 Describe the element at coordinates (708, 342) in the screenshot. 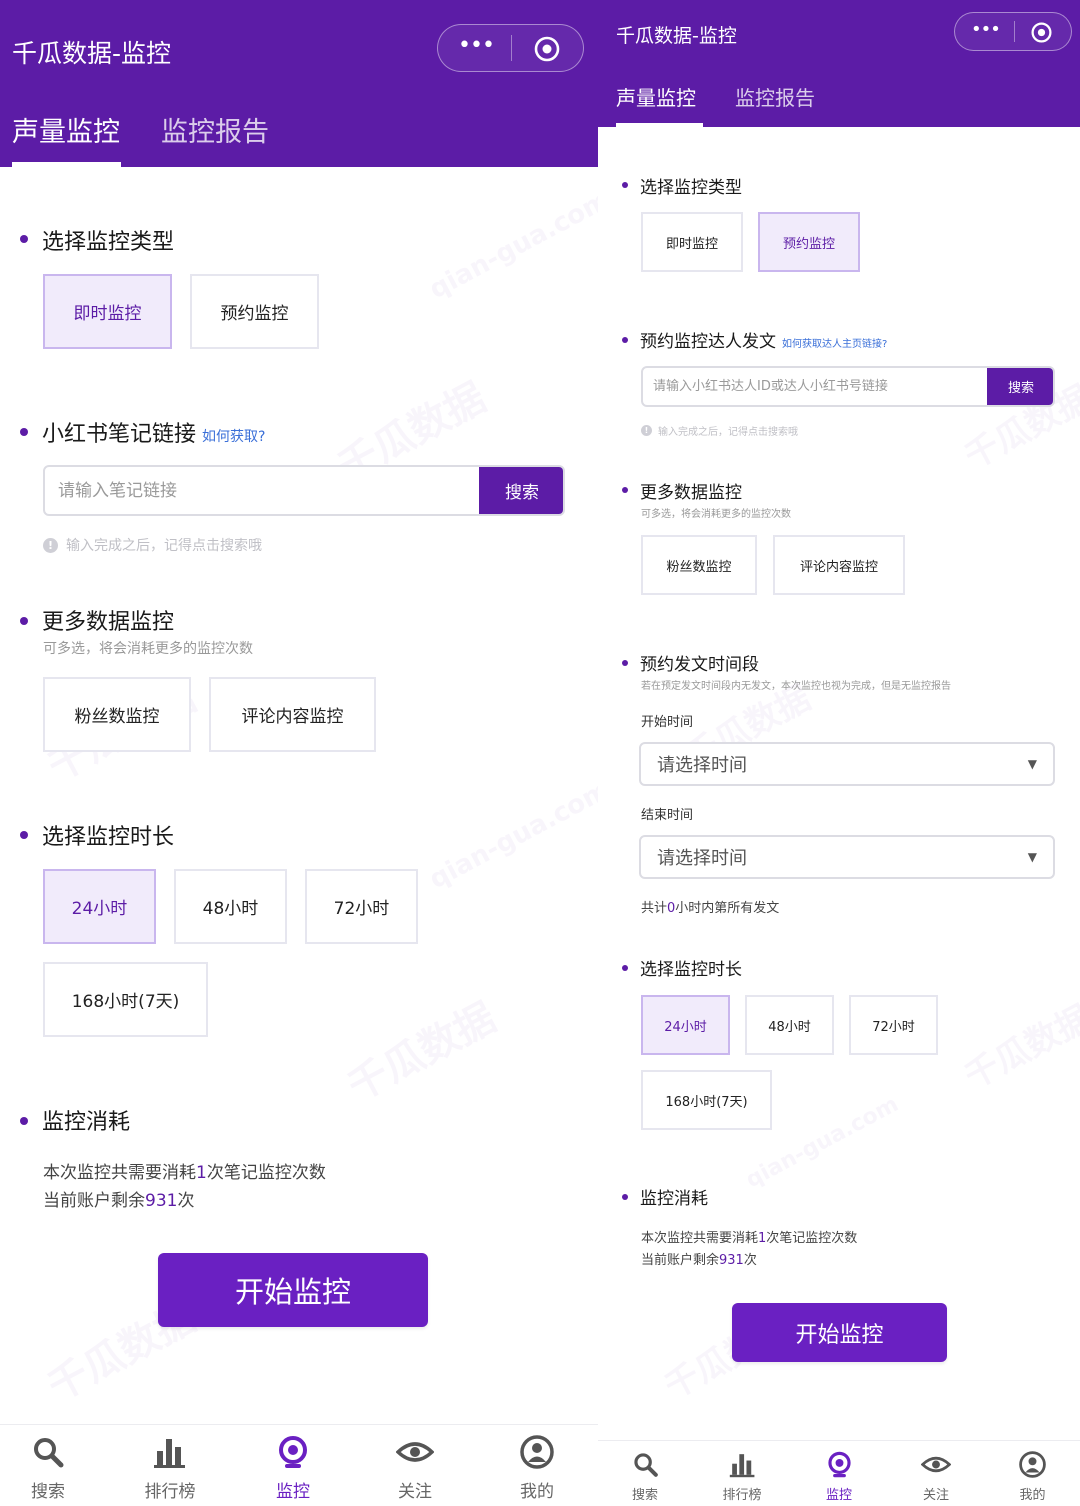

I see `kol-title: 预约监控达人发文` at that location.